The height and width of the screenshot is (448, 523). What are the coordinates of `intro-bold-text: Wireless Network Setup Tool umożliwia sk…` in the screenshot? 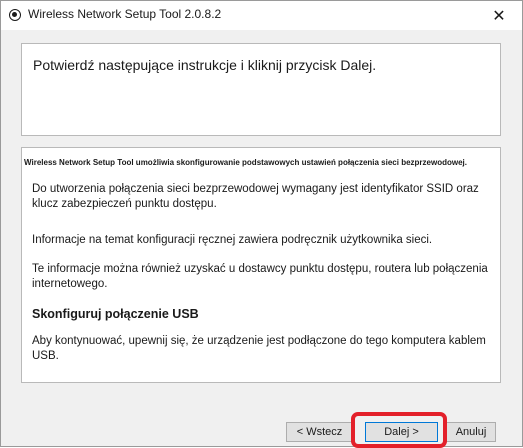 It's located at (245, 162).